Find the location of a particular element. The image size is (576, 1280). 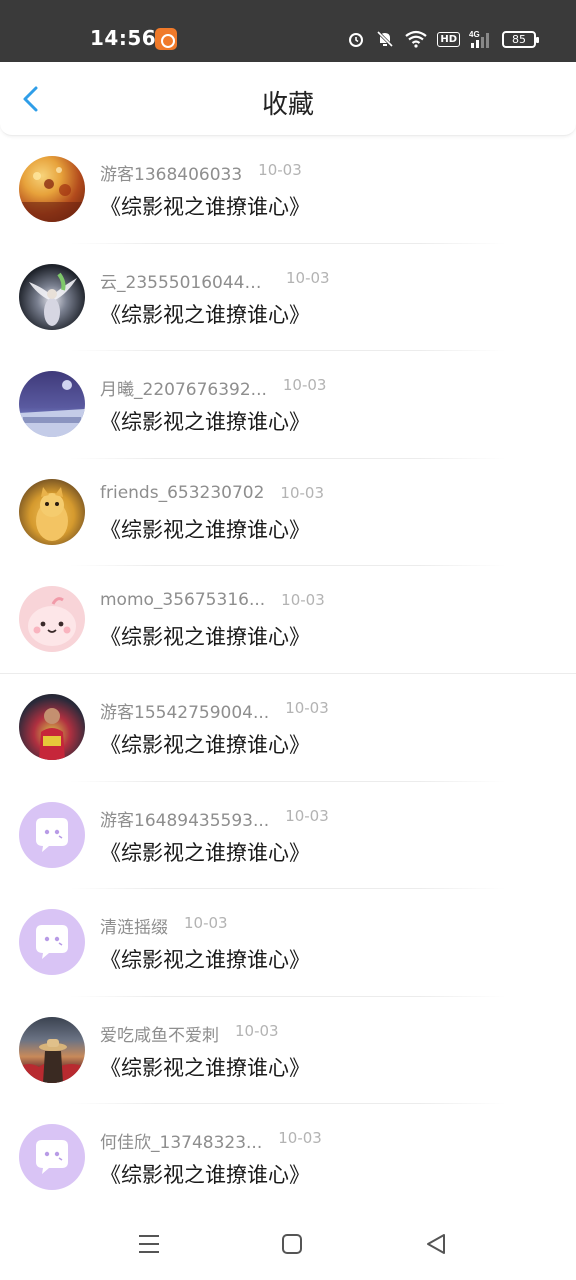

item-meta: 爱吃咸鱼不爱刺 10-03 is located at coordinates (189, 1033).